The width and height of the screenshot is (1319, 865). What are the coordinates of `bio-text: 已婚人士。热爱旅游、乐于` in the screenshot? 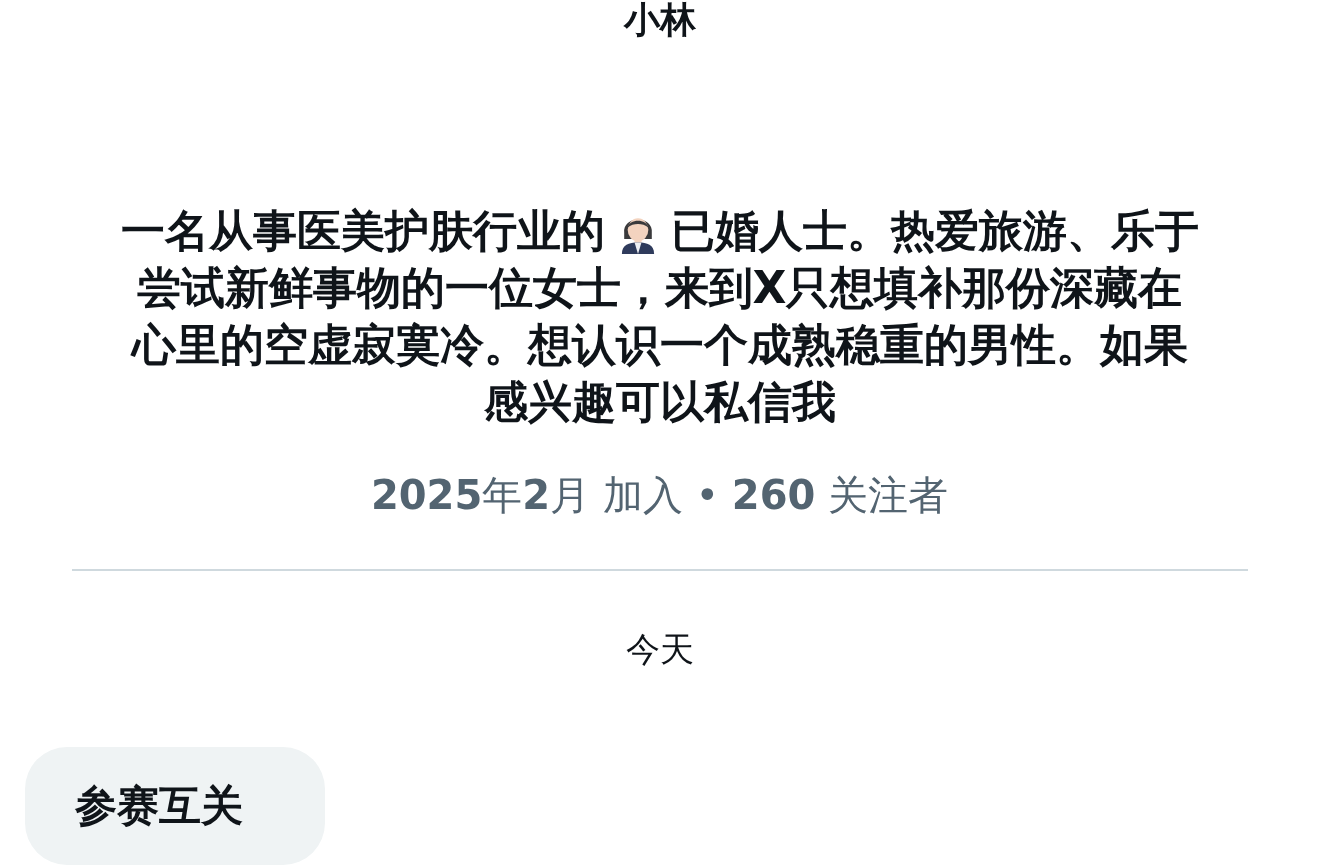 It's located at (934, 231).